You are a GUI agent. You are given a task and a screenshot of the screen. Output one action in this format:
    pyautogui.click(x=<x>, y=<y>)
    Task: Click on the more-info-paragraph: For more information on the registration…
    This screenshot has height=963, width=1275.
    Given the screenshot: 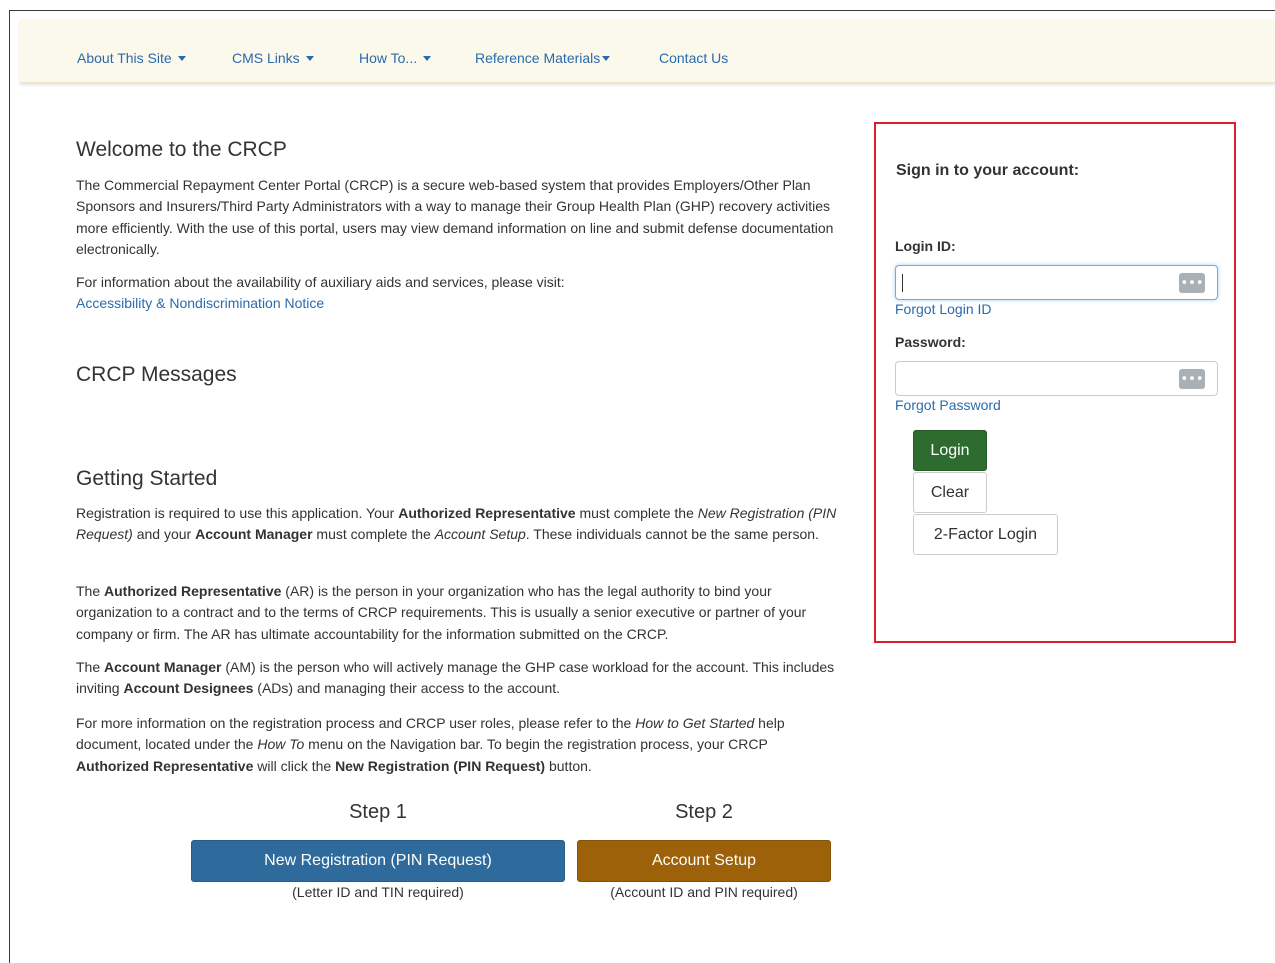 What is the action you would take?
    pyautogui.click(x=459, y=745)
    